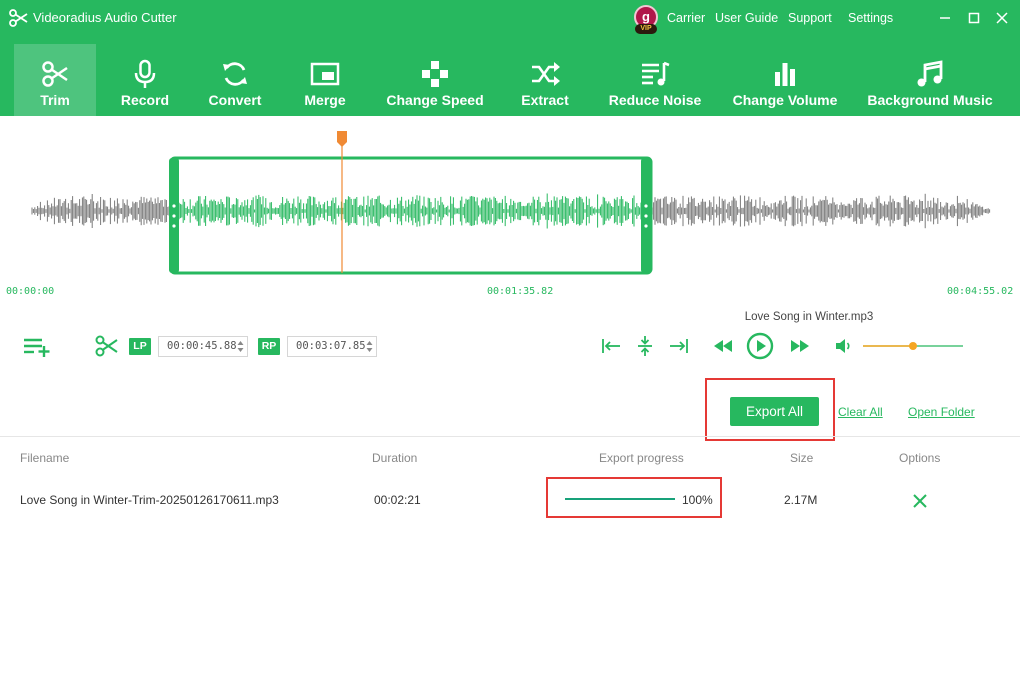  I want to click on tab-label: Trim, so click(55, 100).